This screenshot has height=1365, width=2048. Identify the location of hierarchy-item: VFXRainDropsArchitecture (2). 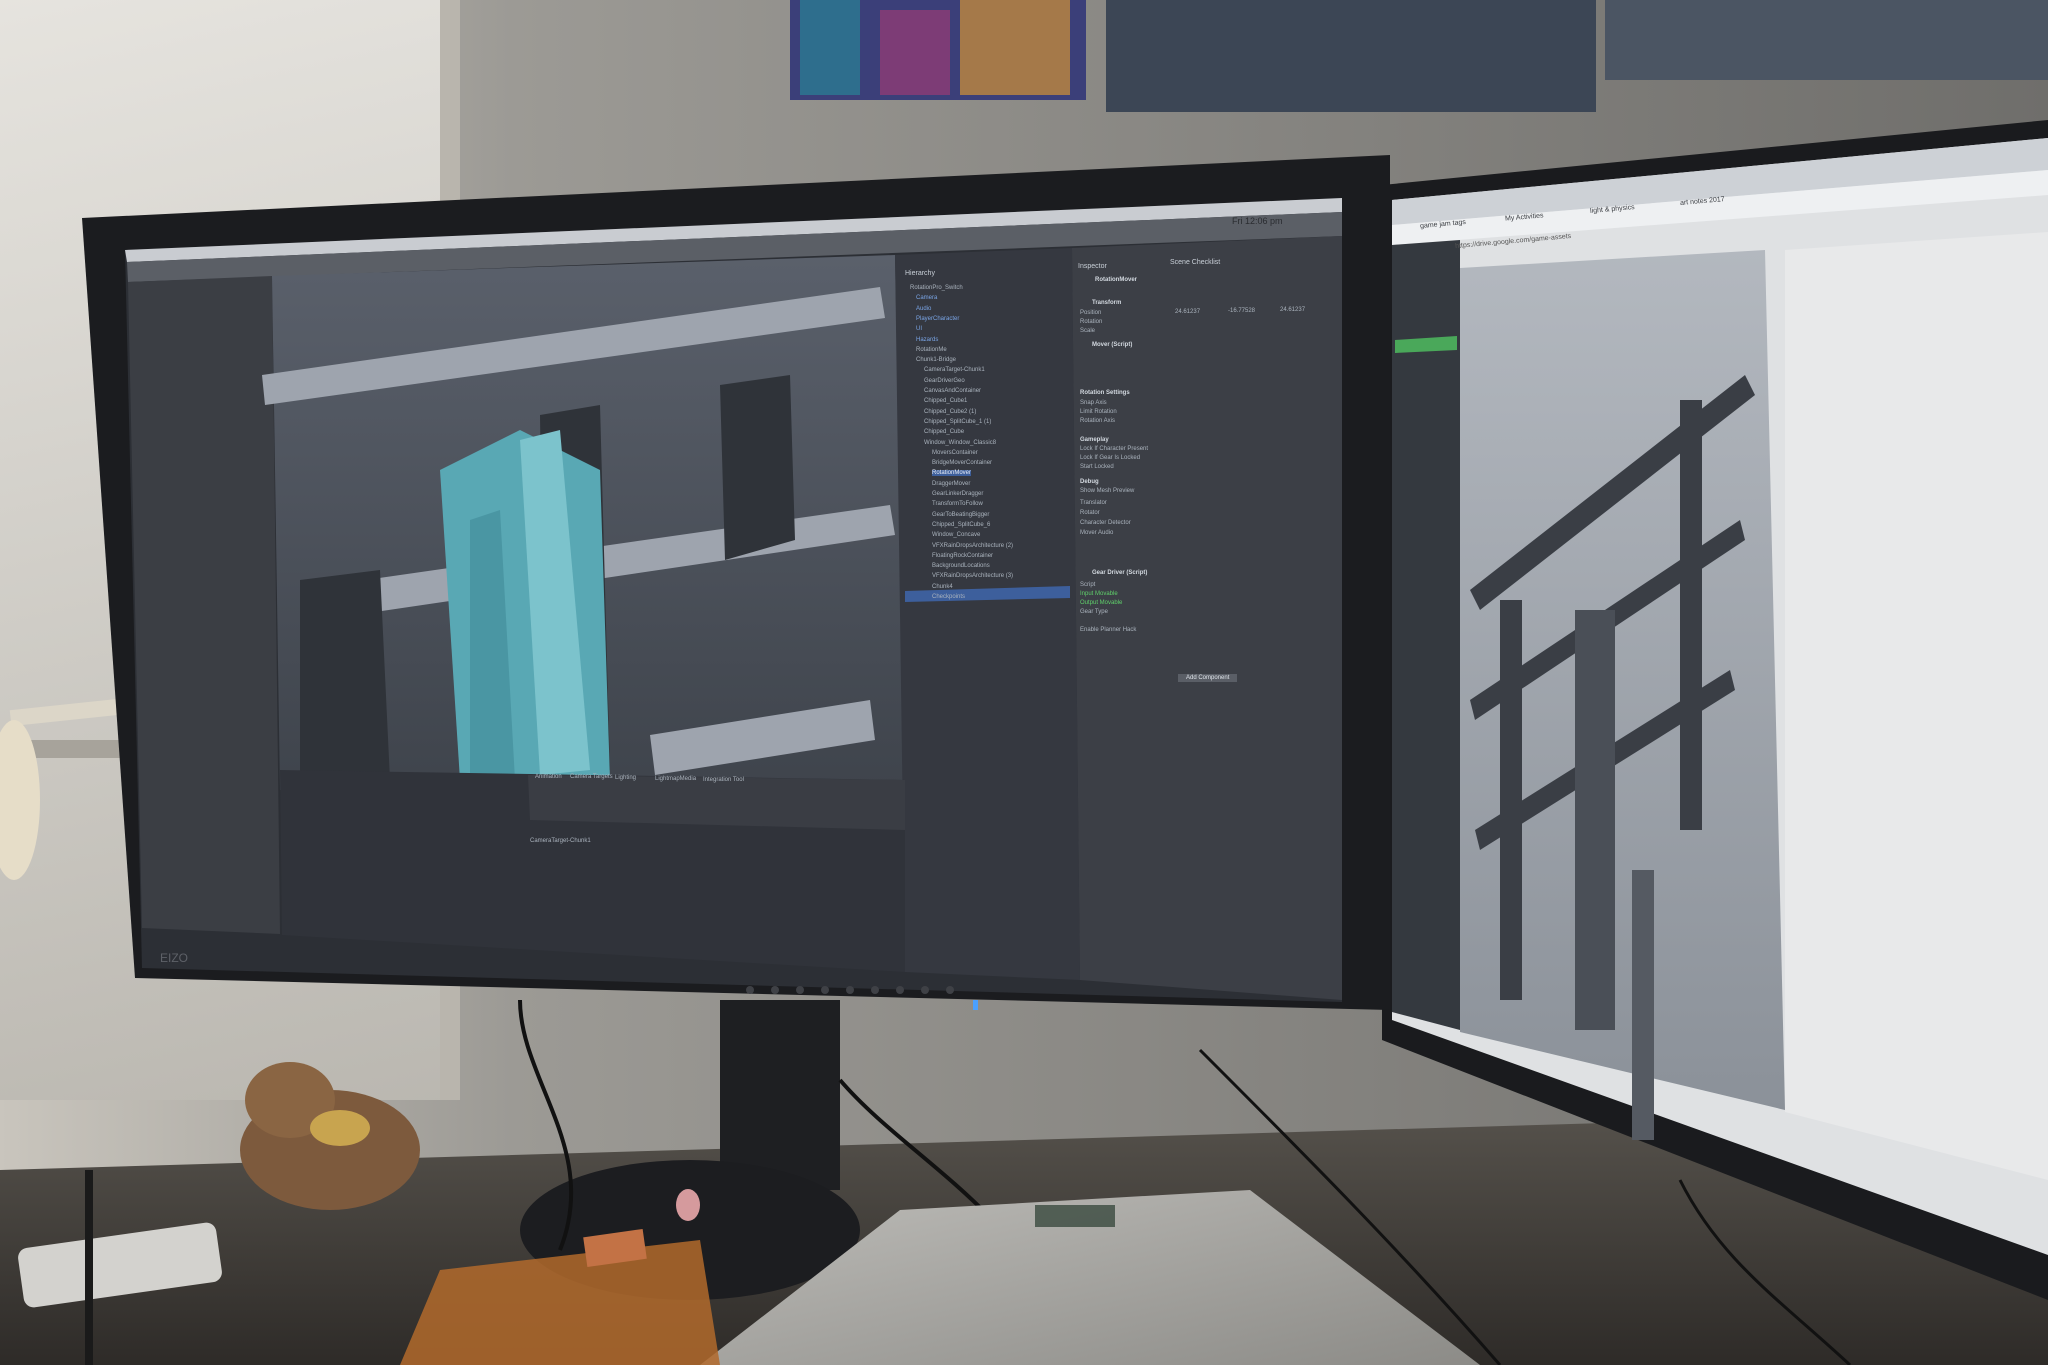
(972, 546).